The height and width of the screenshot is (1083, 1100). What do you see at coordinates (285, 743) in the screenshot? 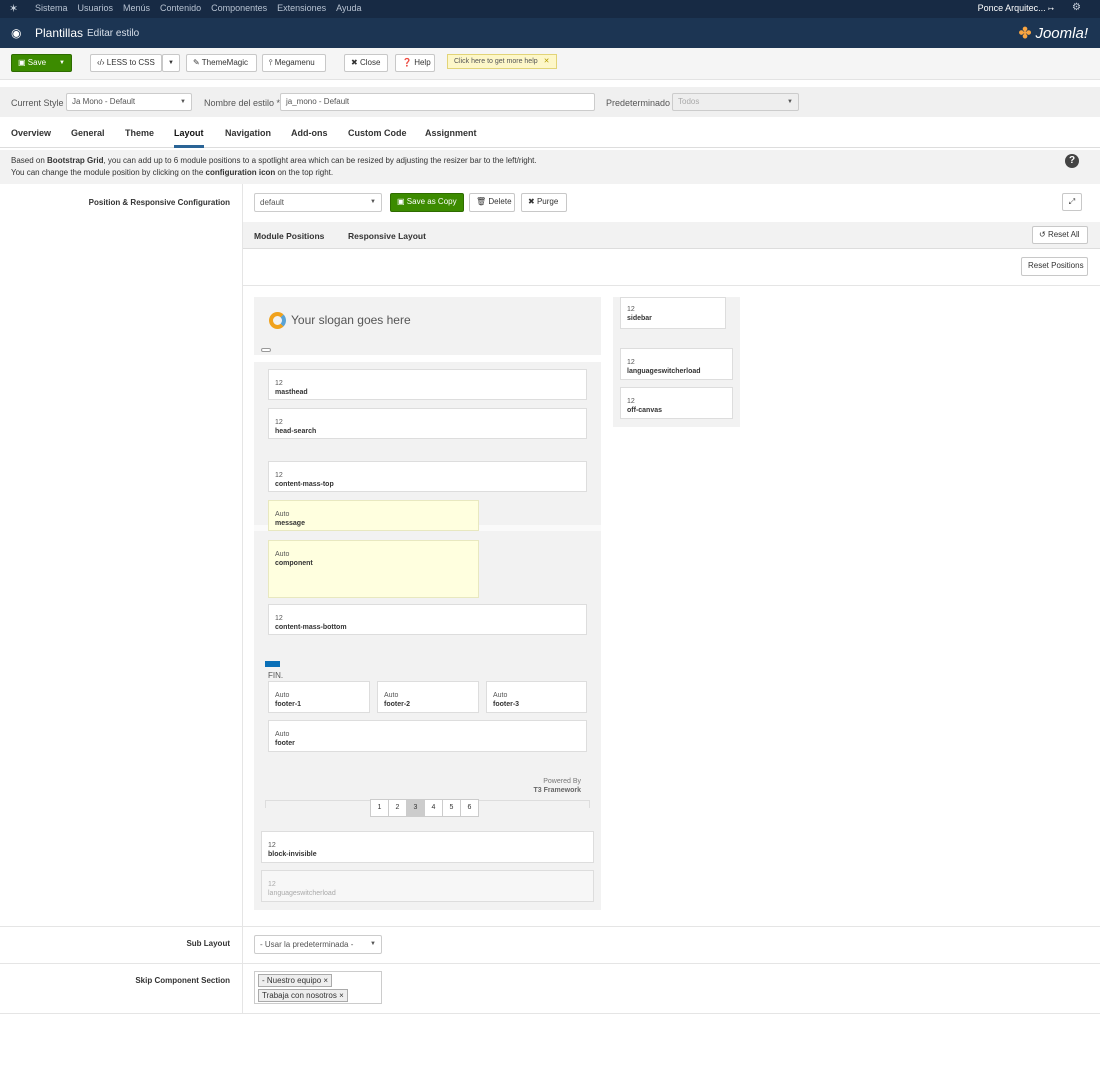
I see `position-name: footer` at bounding box center [285, 743].